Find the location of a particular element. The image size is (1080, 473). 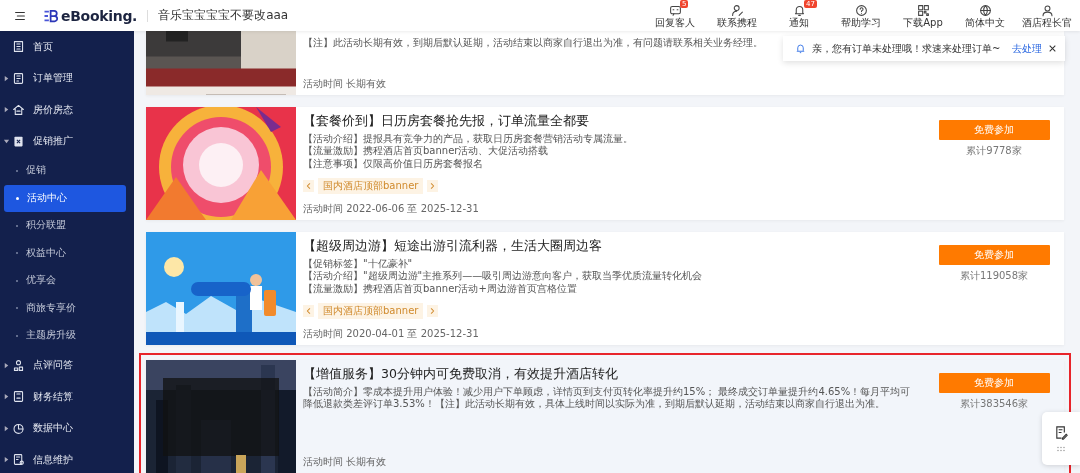

globe-icon is located at coordinates (985, 10).